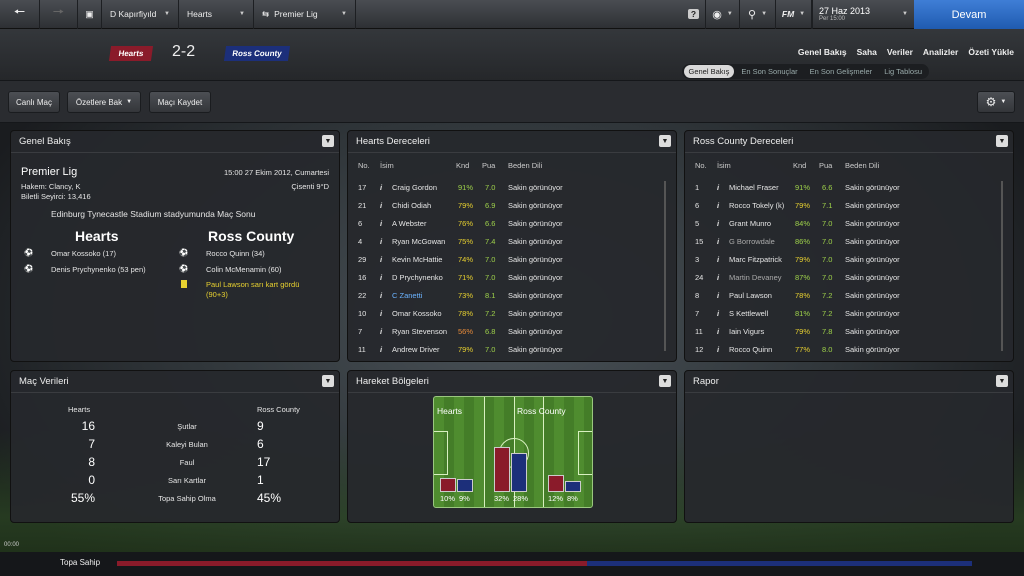 The image size is (1024, 576). Describe the element at coordinates (758, 14) in the screenshot. I see `search-button: ⚲ ▼` at that location.